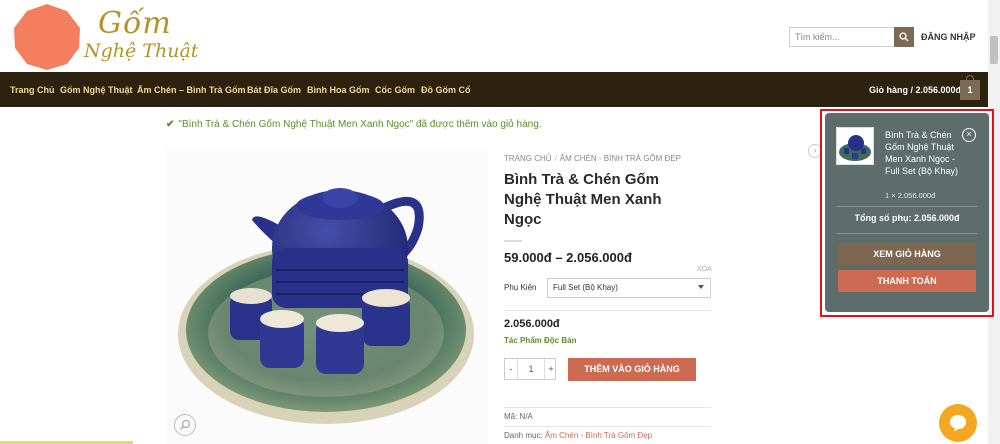 The image size is (1000, 444). Describe the element at coordinates (47, 37) in the screenshot. I see `logo-icon` at that location.